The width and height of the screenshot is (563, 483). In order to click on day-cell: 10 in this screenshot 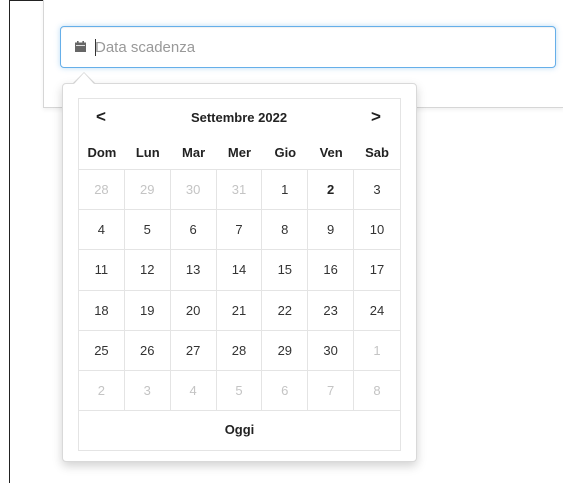, I will do `click(377, 229)`.